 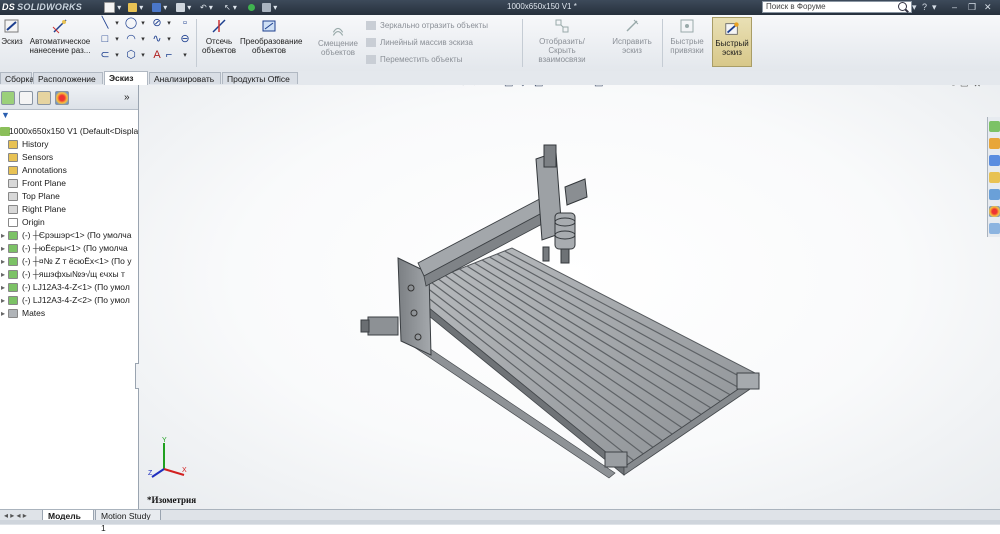 I want to click on feature-tree-item-label: Origin, so click(x=33, y=222).